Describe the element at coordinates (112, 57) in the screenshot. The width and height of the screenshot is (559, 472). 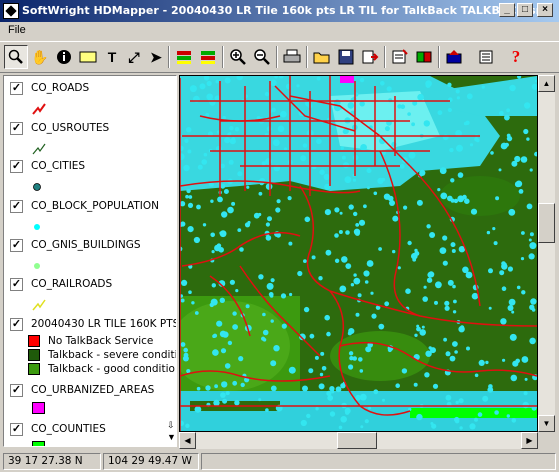
I see `text-tool-icon: T` at that location.